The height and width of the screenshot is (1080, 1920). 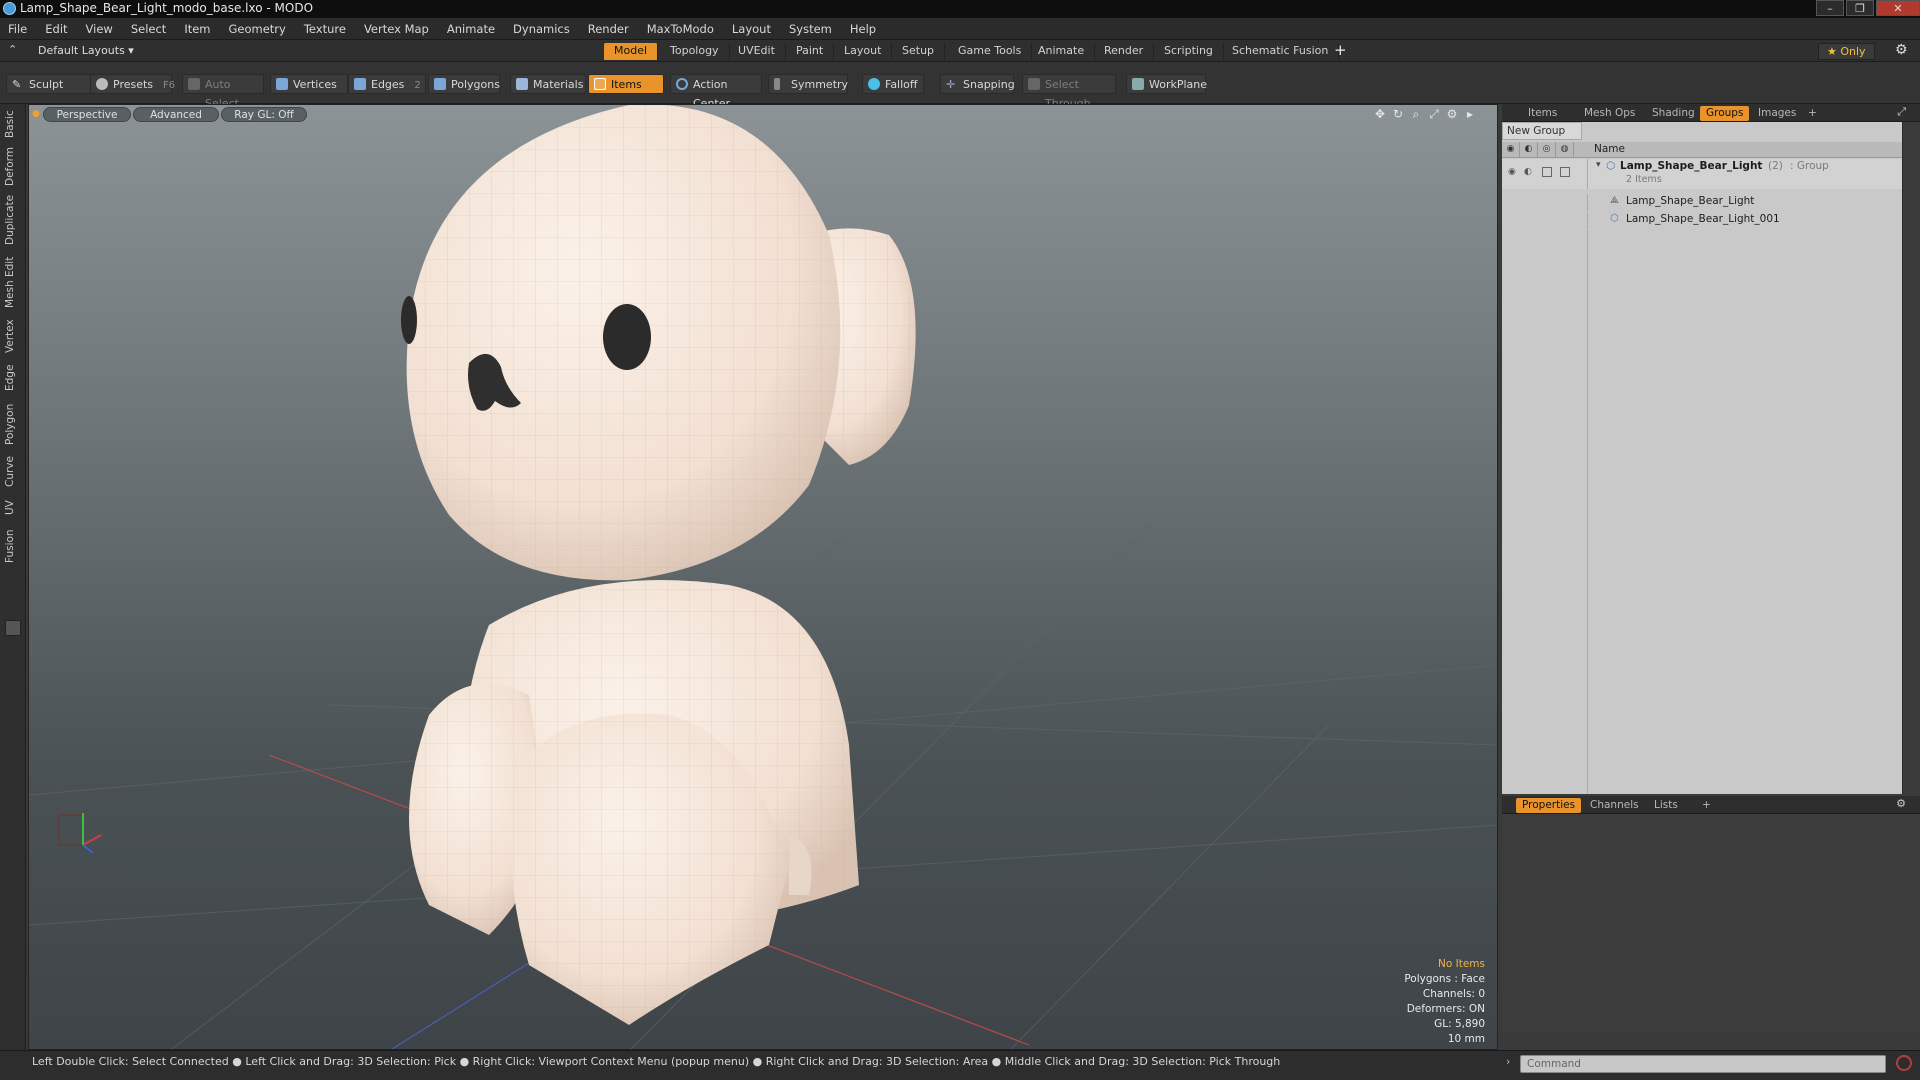 What do you see at coordinates (1124, 51) in the screenshot?
I see `tab-render: Render` at bounding box center [1124, 51].